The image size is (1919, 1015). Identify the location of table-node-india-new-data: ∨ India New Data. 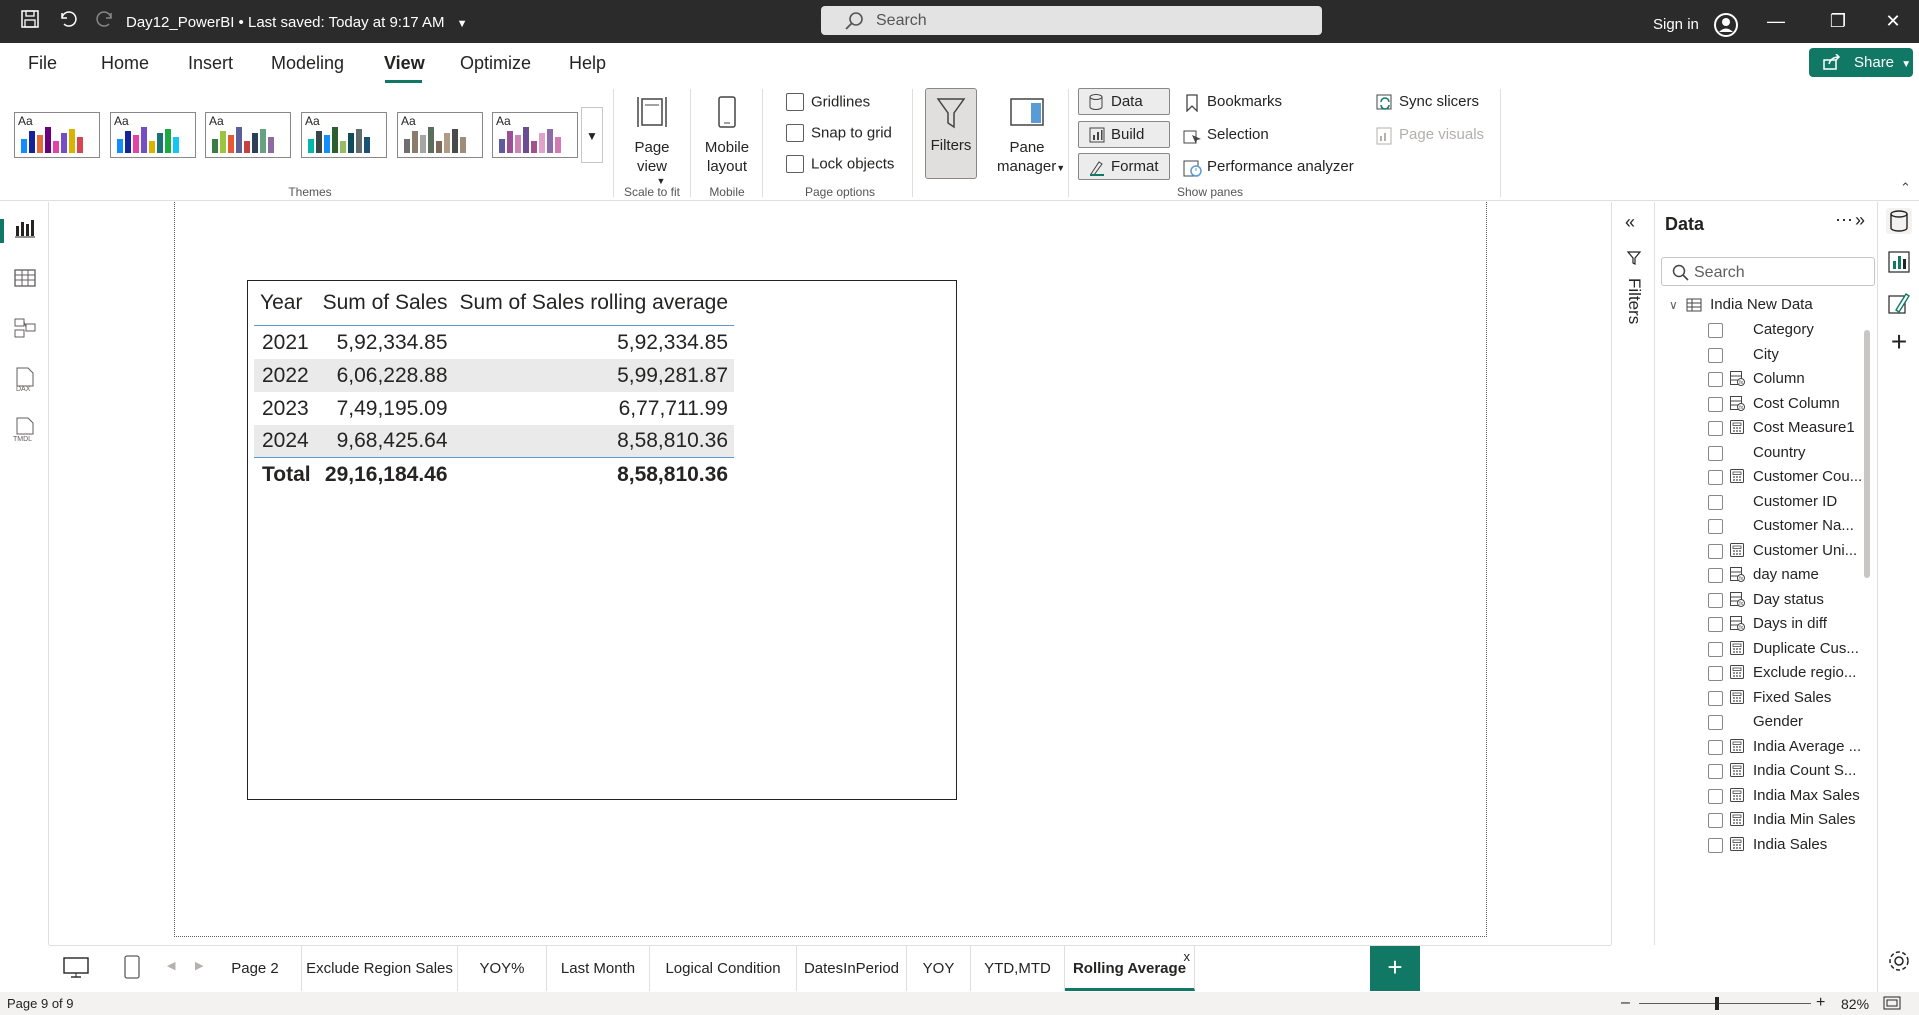
(1741, 304).